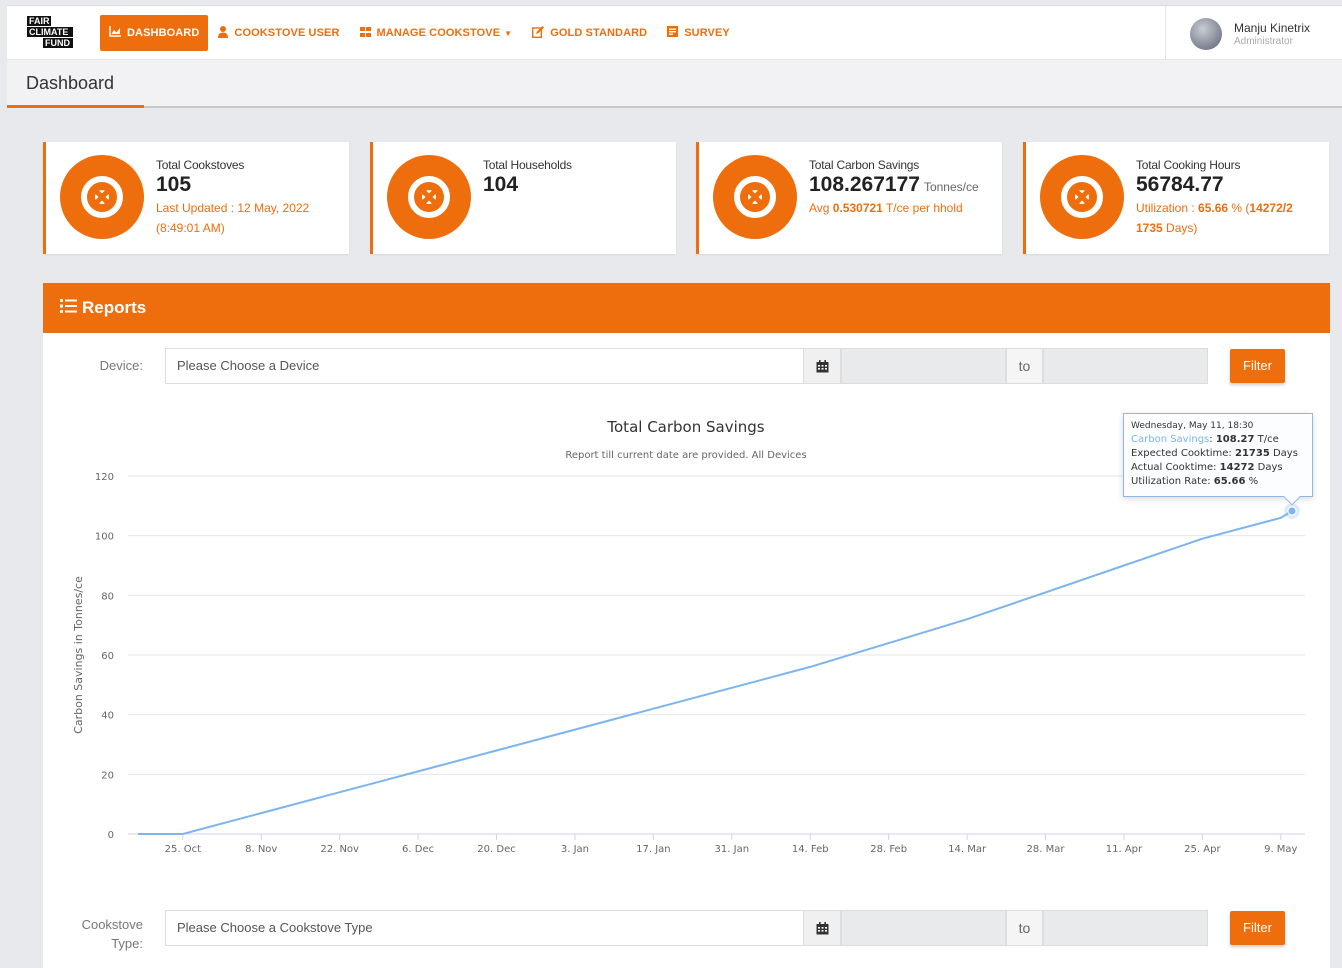  What do you see at coordinates (810, 849) in the screenshot?
I see `x-tick-label: 14. Feb` at bounding box center [810, 849].